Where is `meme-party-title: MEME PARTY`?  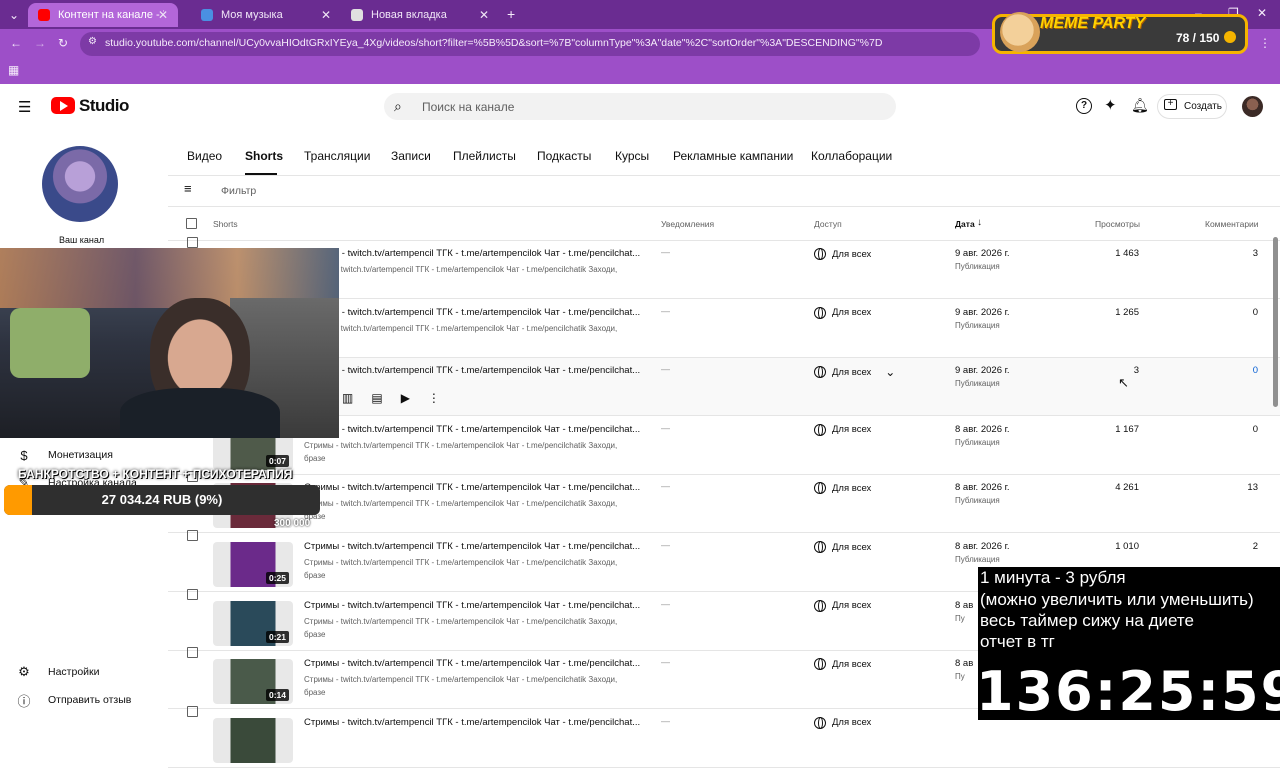 meme-party-title: MEME PARTY is located at coordinates (1093, 23).